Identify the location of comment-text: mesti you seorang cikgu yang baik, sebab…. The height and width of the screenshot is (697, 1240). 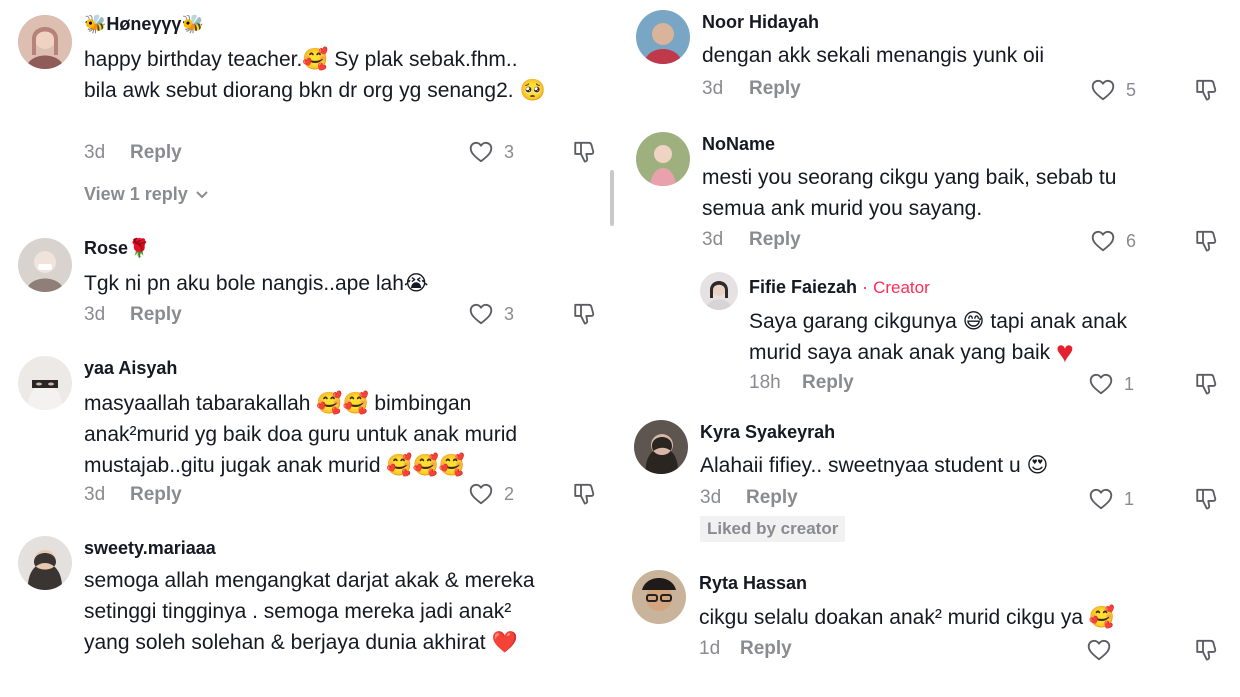
(909, 193).